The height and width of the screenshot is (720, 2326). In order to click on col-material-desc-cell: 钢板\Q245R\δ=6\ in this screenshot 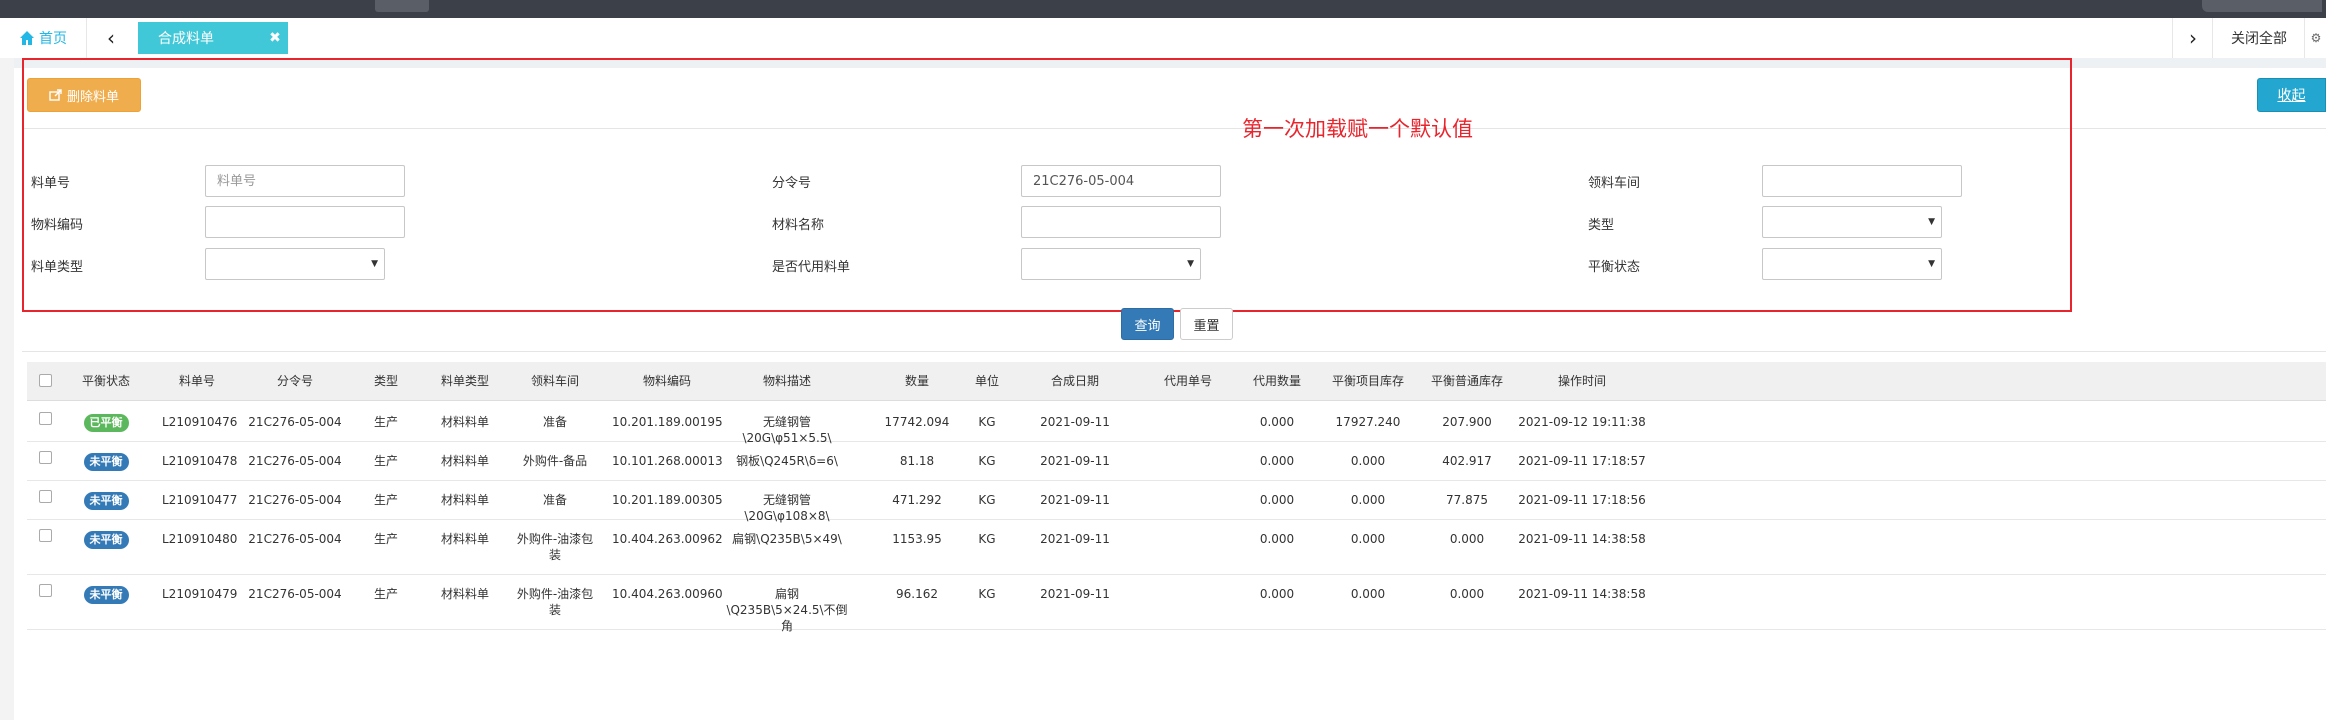, I will do `click(787, 461)`.